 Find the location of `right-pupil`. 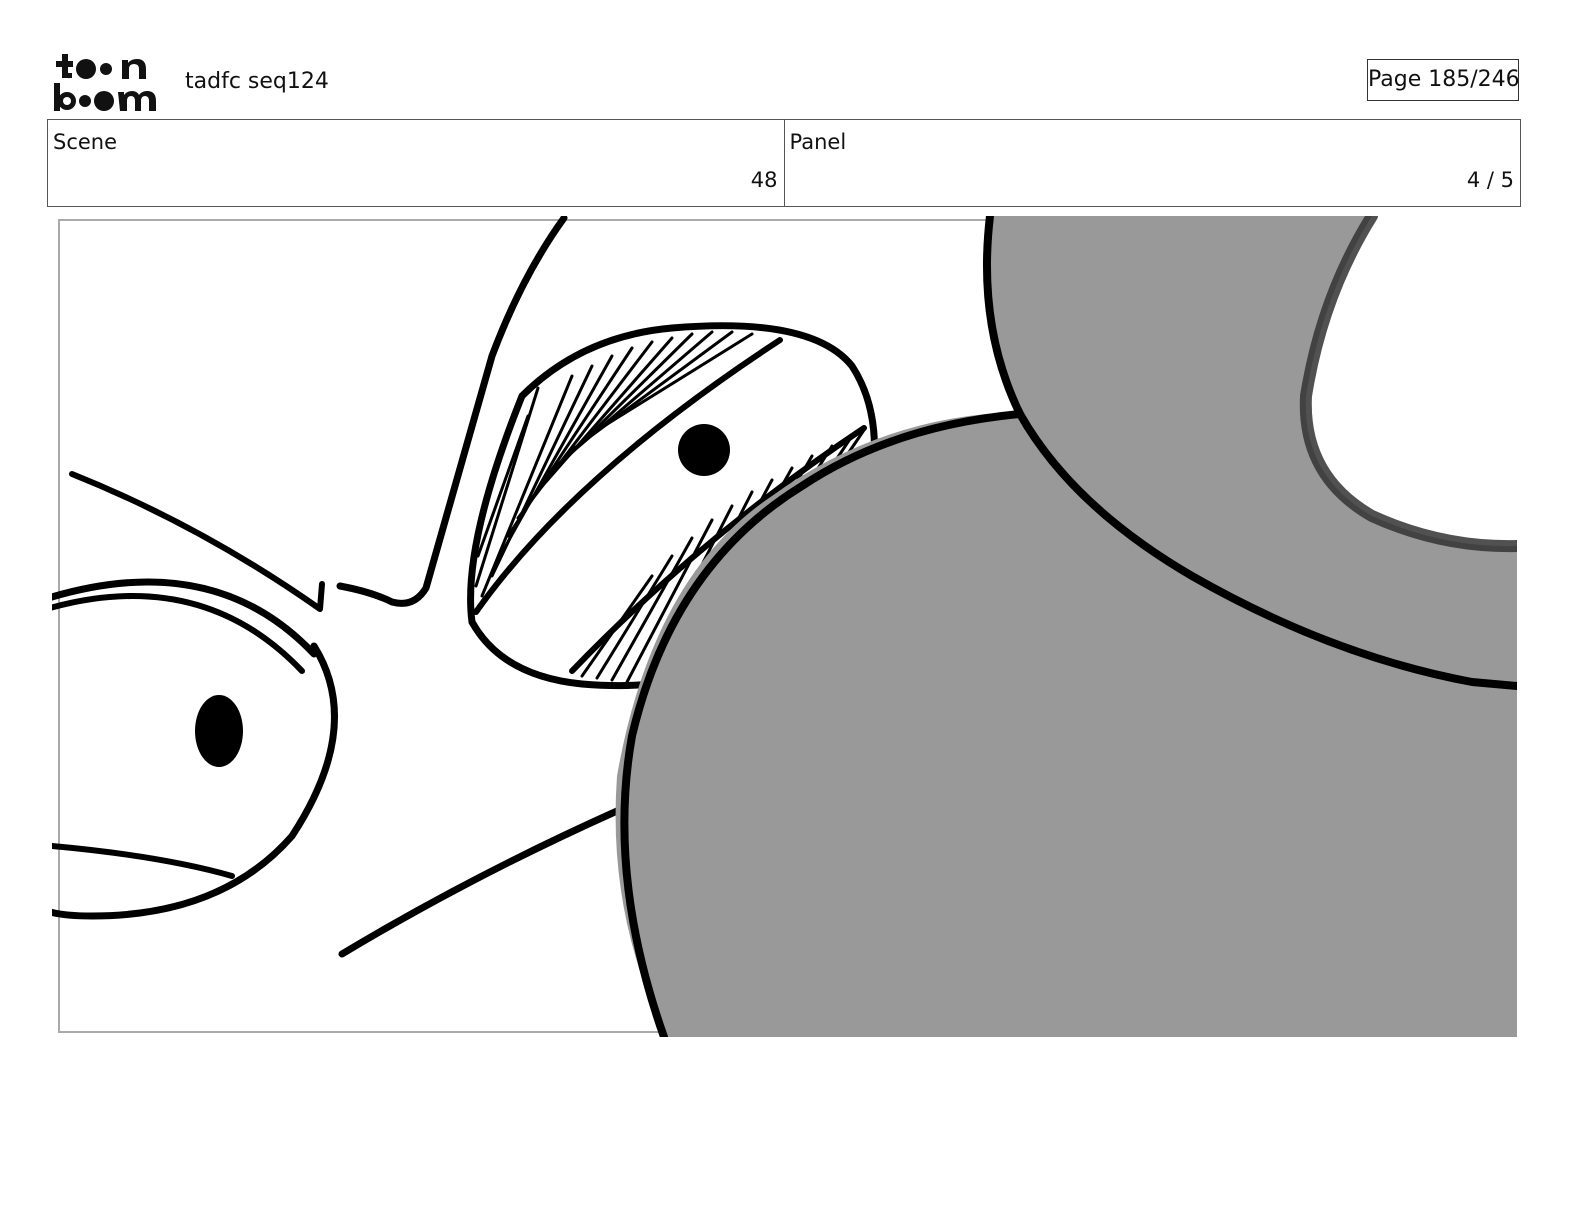

right-pupil is located at coordinates (704, 450).